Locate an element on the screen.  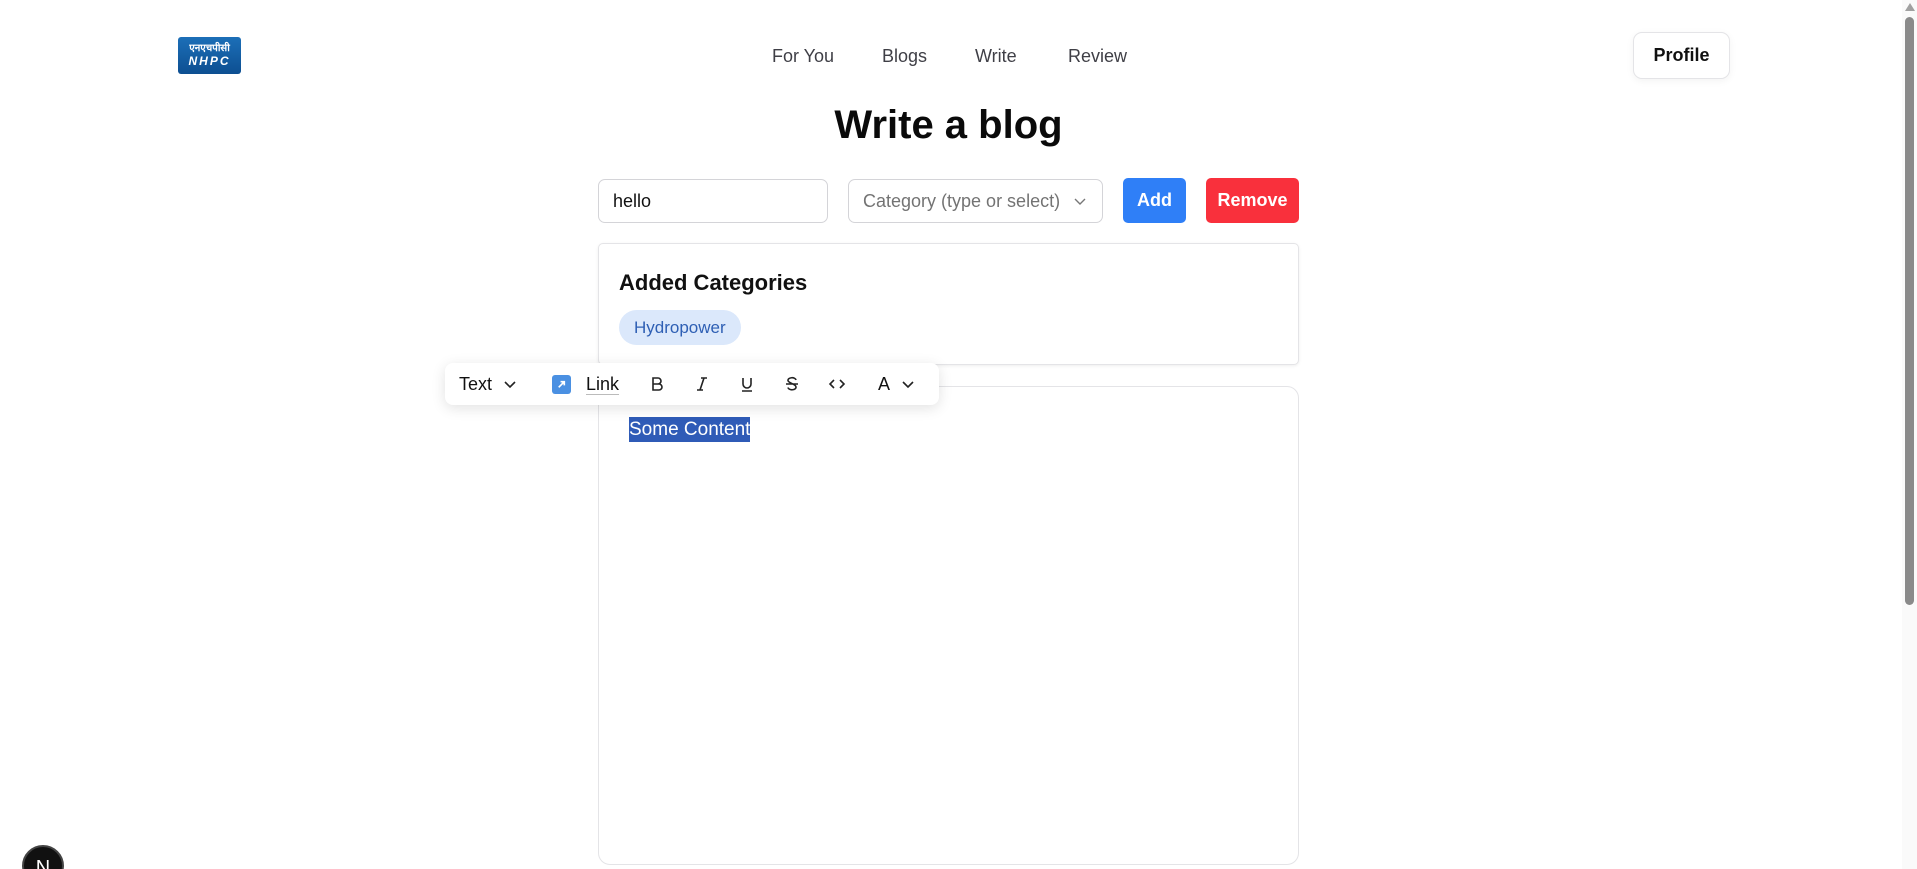
nav-review: Review is located at coordinates (1097, 56).